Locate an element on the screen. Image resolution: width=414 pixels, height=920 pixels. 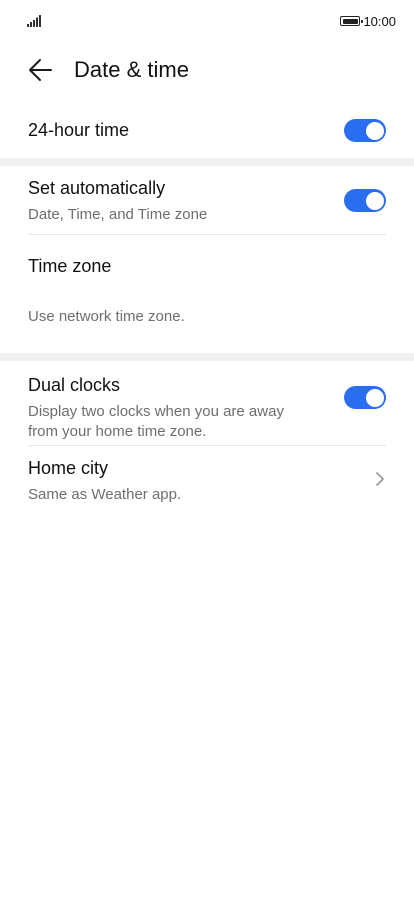
arrow-left-icon is located at coordinates (41, 70).